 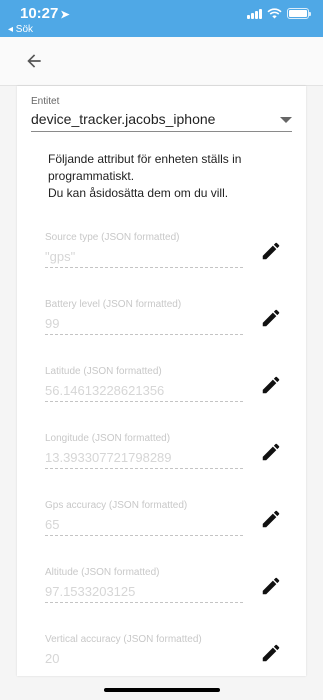 What do you see at coordinates (162, 690) in the screenshot?
I see `home-indicator` at bounding box center [162, 690].